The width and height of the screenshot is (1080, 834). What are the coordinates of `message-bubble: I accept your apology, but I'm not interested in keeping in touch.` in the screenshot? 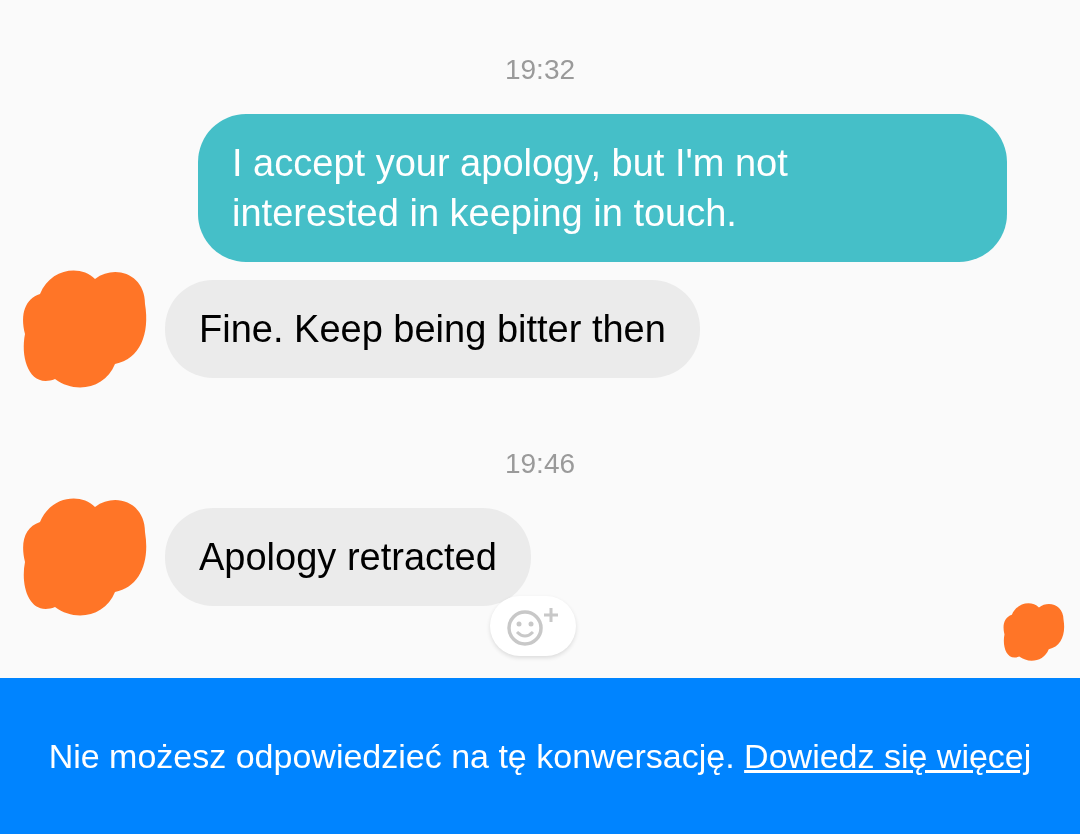 It's located at (602, 188).